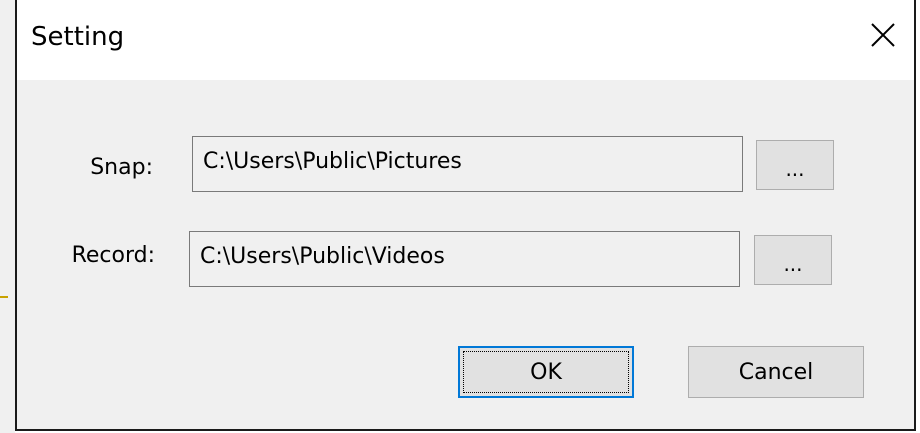  What do you see at coordinates (464, 259) in the screenshot?
I see `record-path-input` at bounding box center [464, 259].